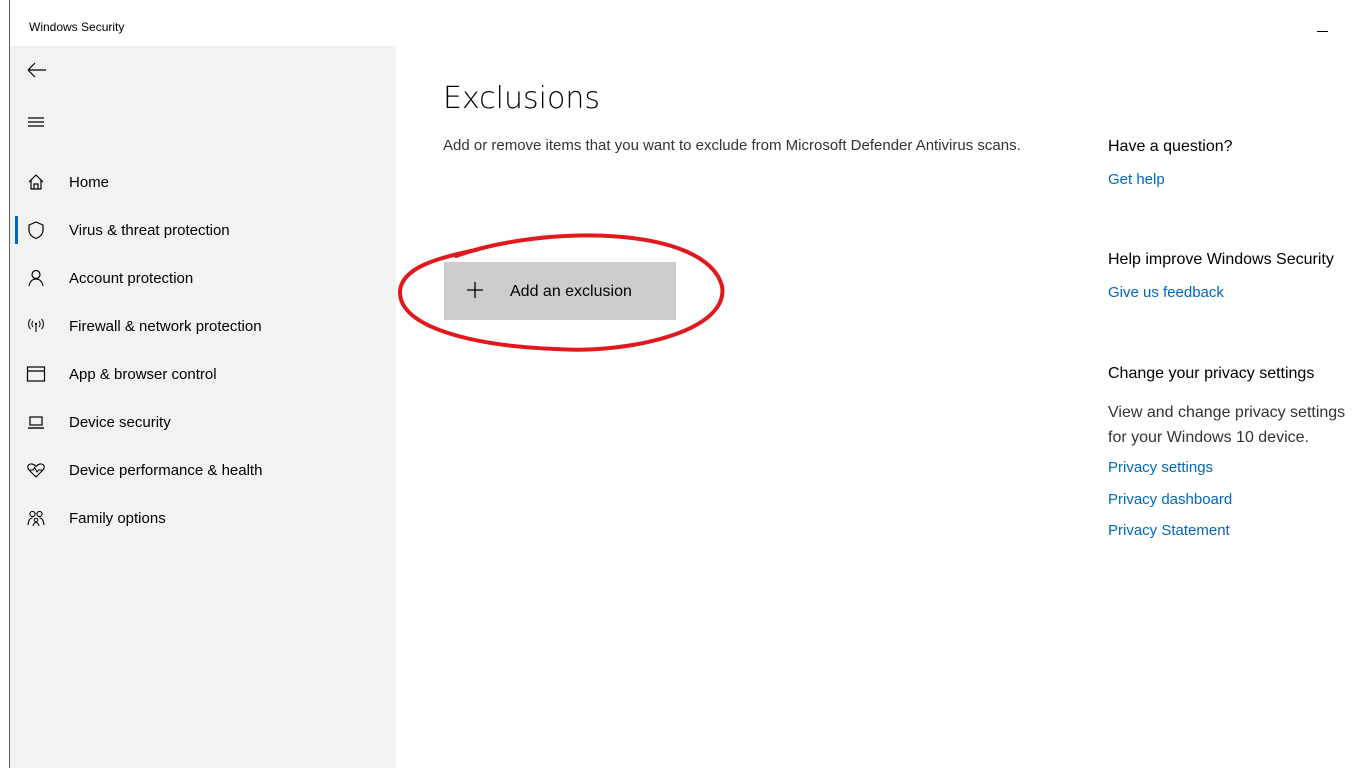  Describe the element at coordinates (1136, 179) in the screenshot. I see `get-help-link: Get help` at that location.